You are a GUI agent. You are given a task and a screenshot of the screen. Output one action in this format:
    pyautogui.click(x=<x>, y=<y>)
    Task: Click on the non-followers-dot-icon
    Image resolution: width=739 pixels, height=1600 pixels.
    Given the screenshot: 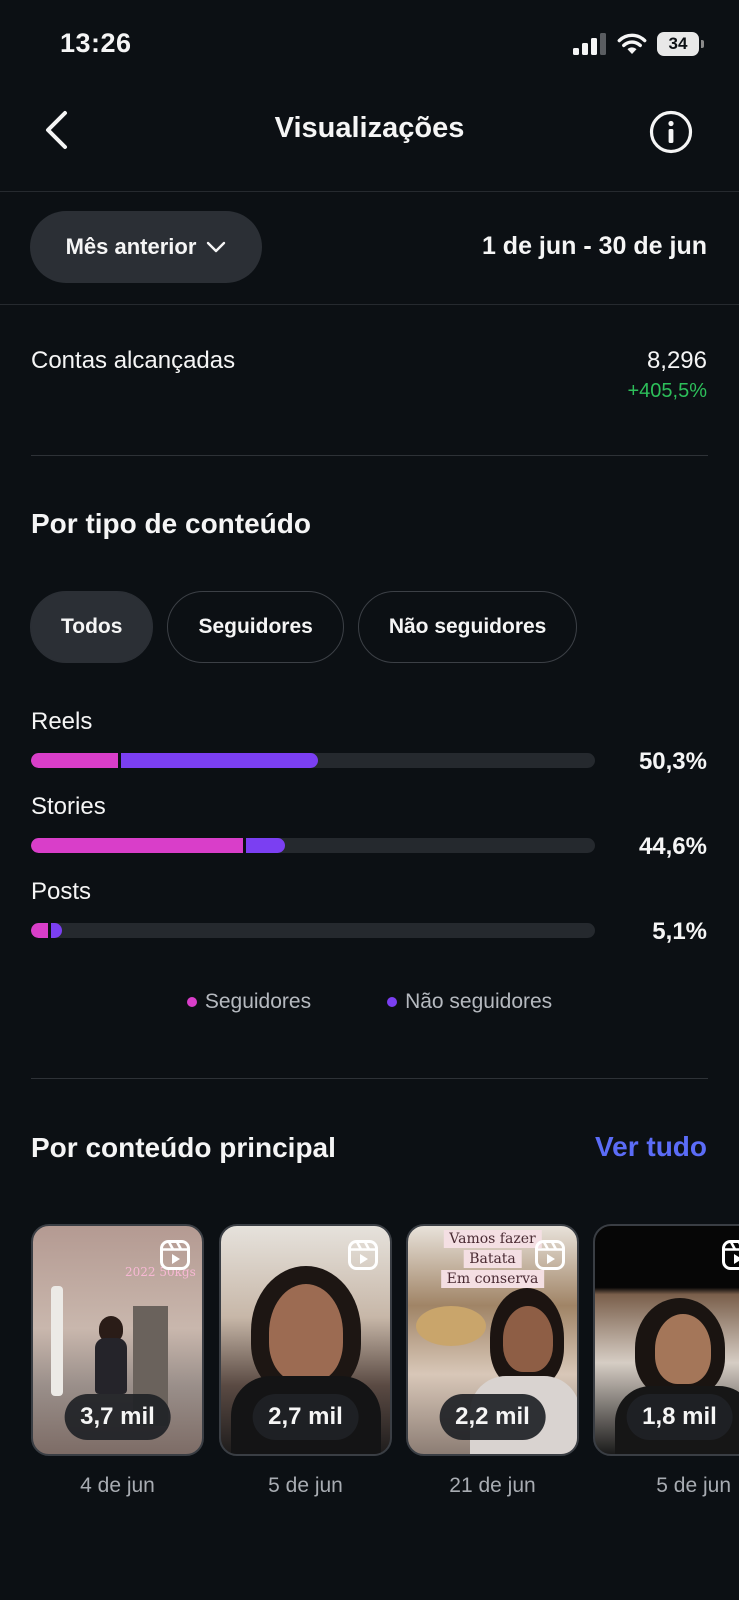 What is the action you would take?
    pyautogui.click(x=392, y=1002)
    